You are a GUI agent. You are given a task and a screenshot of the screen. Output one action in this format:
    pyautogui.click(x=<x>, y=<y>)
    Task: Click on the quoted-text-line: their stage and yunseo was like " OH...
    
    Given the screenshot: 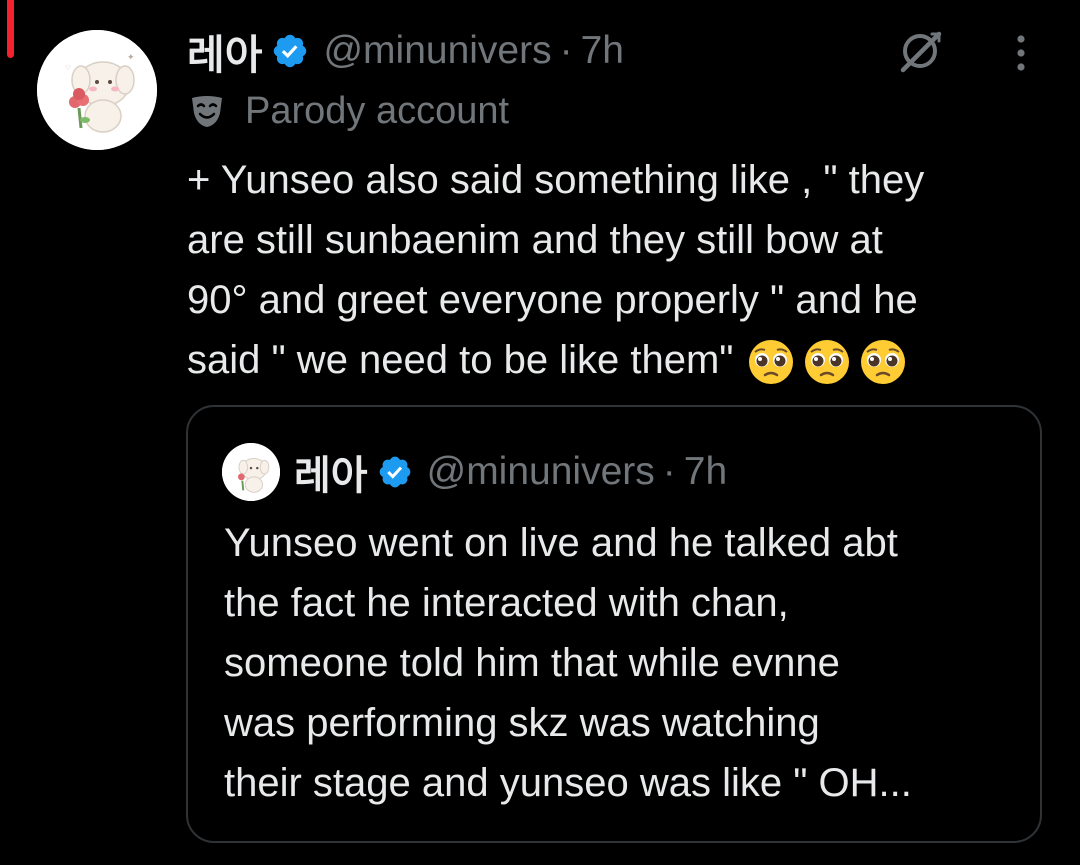 What is the action you would take?
    pyautogui.click(x=568, y=783)
    